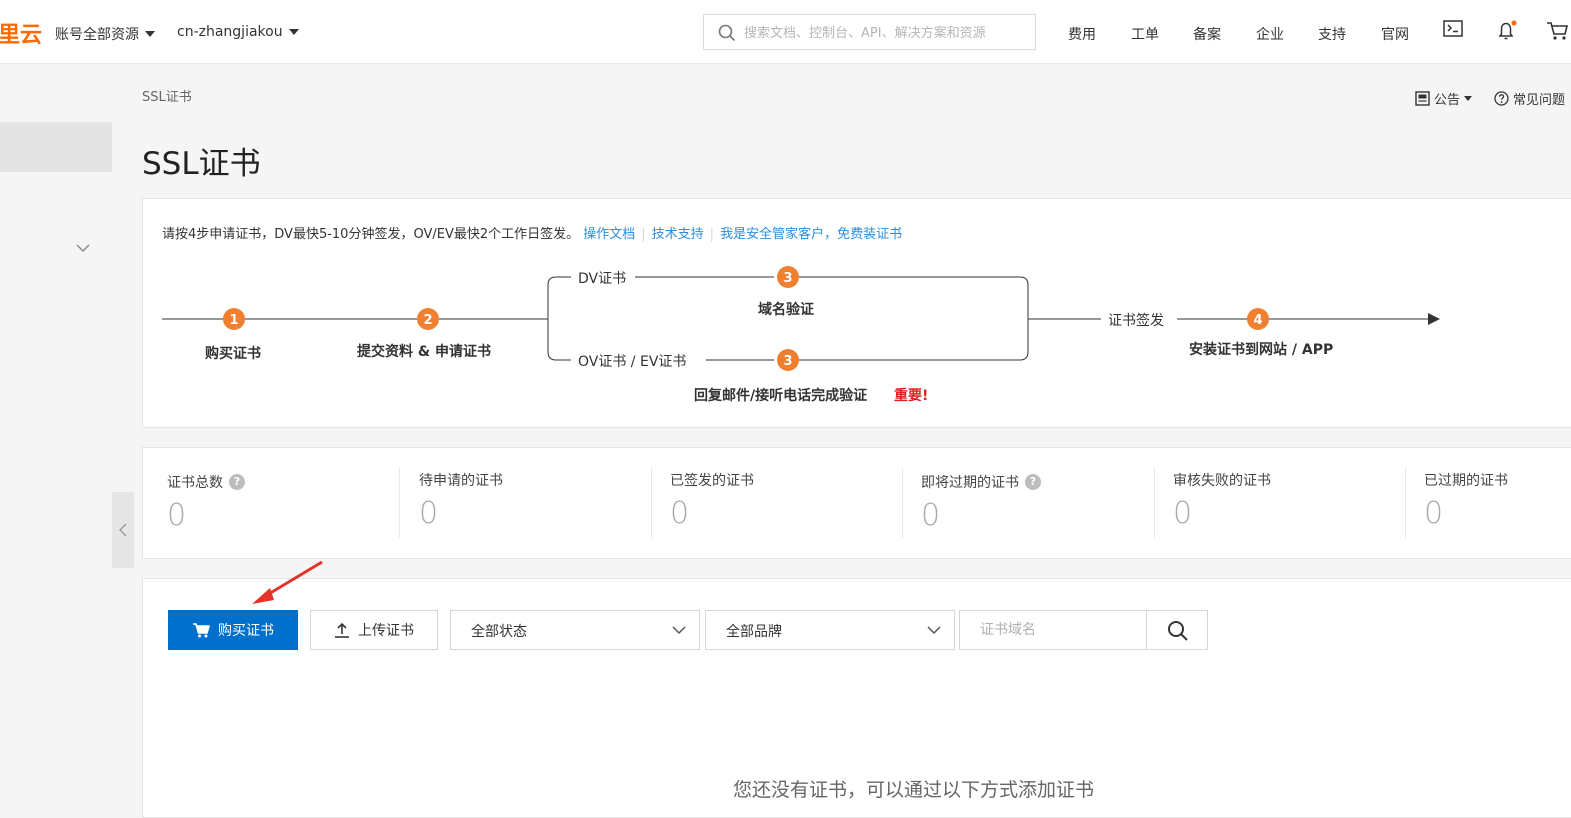 Image resolution: width=1571 pixels, height=818 pixels. What do you see at coordinates (230, 32) in the screenshot?
I see `region-label: cn-zhangjiakou` at bounding box center [230, 32].